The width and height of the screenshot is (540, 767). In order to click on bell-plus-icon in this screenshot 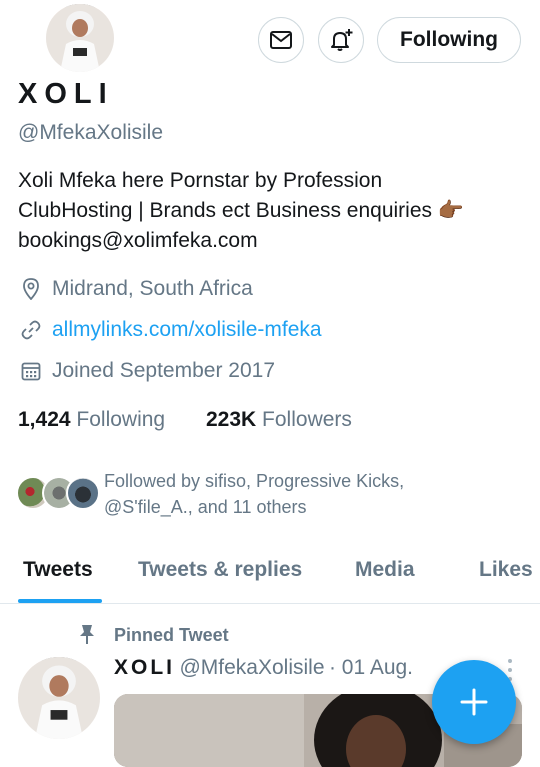, I will do `click(342, 40)`.